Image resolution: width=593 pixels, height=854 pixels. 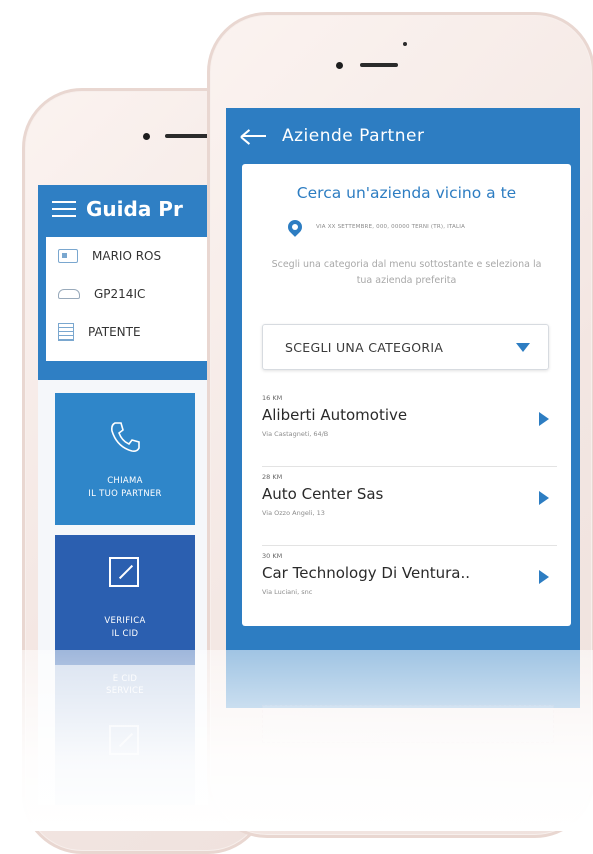 What do you see at coordinates (272, 556) in the screenshot?
I see `item-distance: 30 KM` at bounding box center [272, 556].